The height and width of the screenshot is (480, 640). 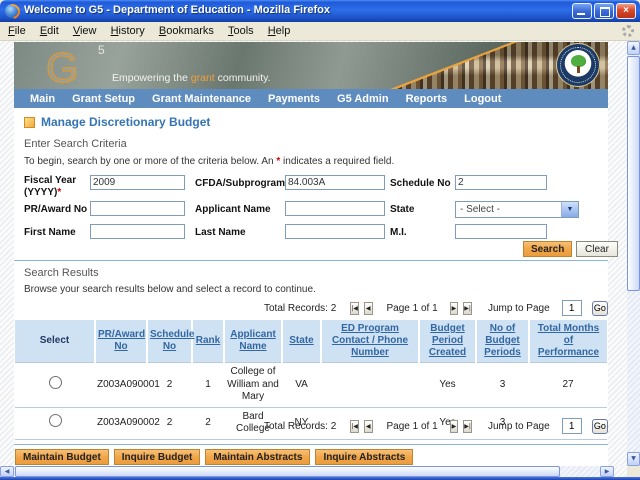 I want to click on applicant-name-label: Applicant Name, so click(x=233, y=209).